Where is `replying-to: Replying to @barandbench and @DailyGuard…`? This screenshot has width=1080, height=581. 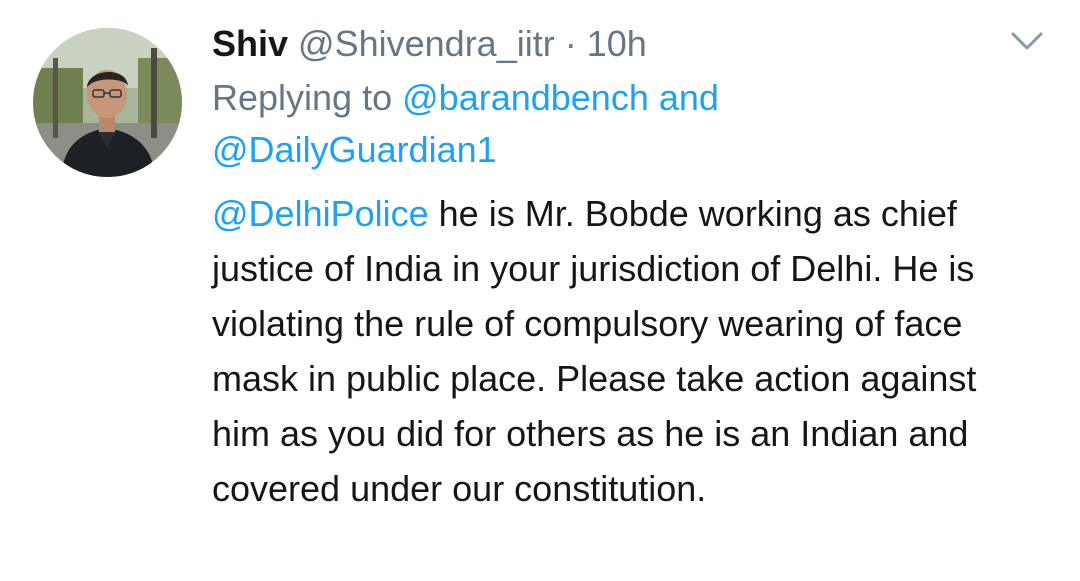
replying-to: Replying to @barandbench and @DailyGuard… is located at coordinates (622, 124).